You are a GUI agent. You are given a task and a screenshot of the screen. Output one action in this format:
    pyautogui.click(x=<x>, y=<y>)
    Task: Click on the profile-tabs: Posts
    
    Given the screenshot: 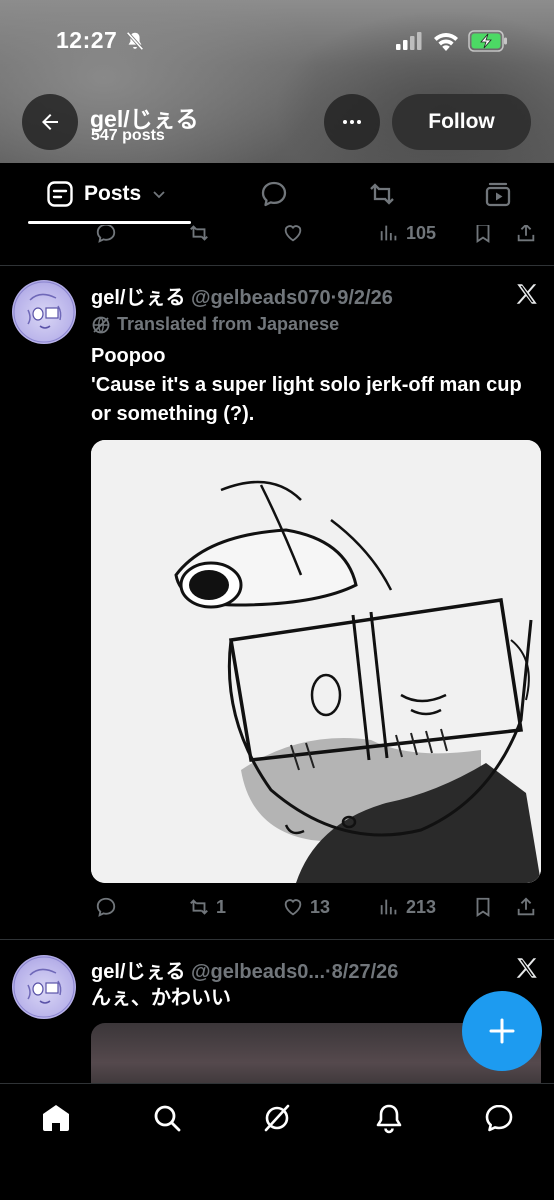 What is the action you would take?
    pyautogui.click(x=277, y=194)
    